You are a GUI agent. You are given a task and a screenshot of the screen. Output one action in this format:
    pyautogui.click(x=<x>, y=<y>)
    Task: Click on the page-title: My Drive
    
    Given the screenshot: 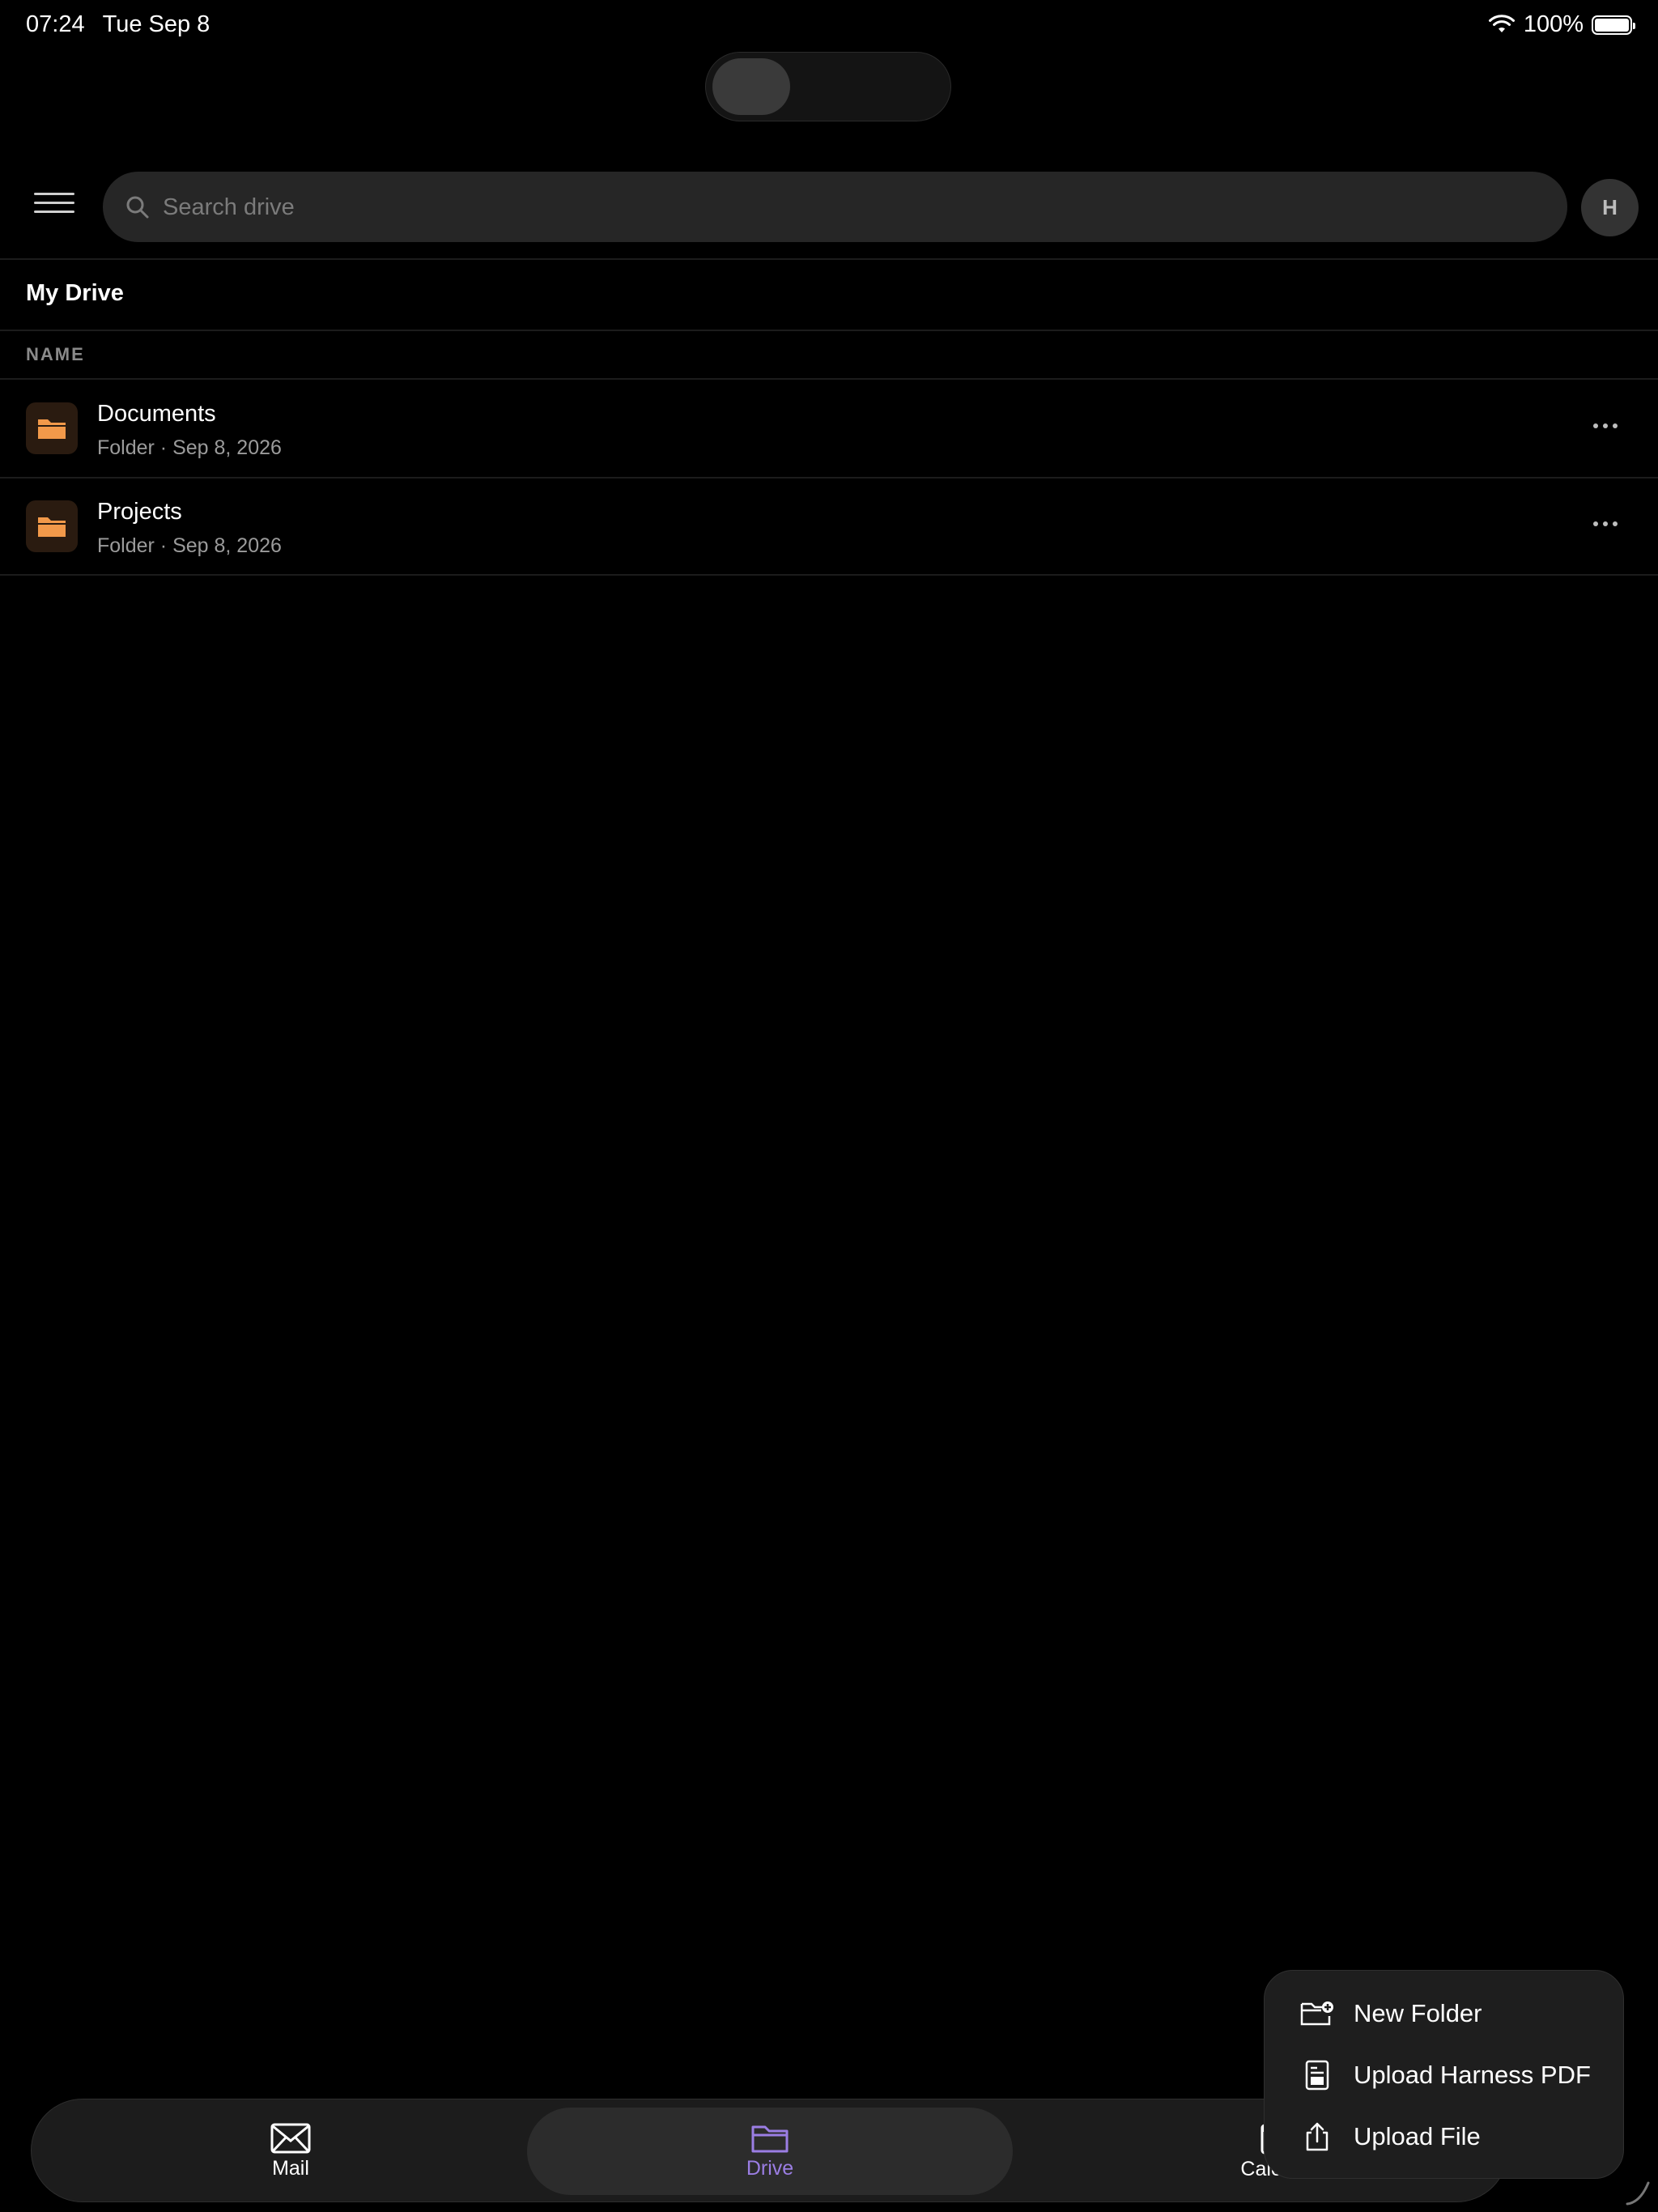 What is the action you would take?
    pyautogui.click(x=75, y=293)
    